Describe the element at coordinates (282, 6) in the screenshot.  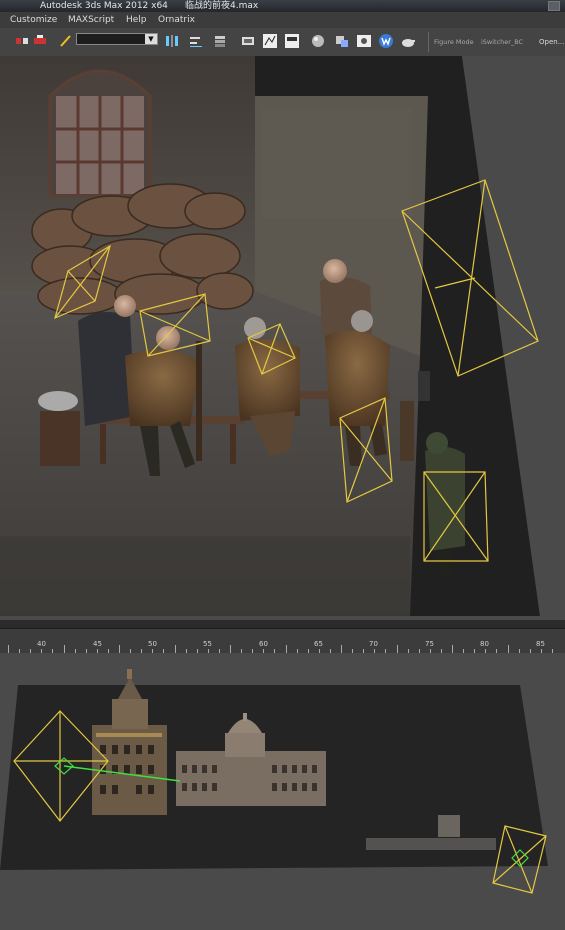
I see `title-bar: Autodesk 3ds Max 2012 x64 临战的前夜4.max` at that location.